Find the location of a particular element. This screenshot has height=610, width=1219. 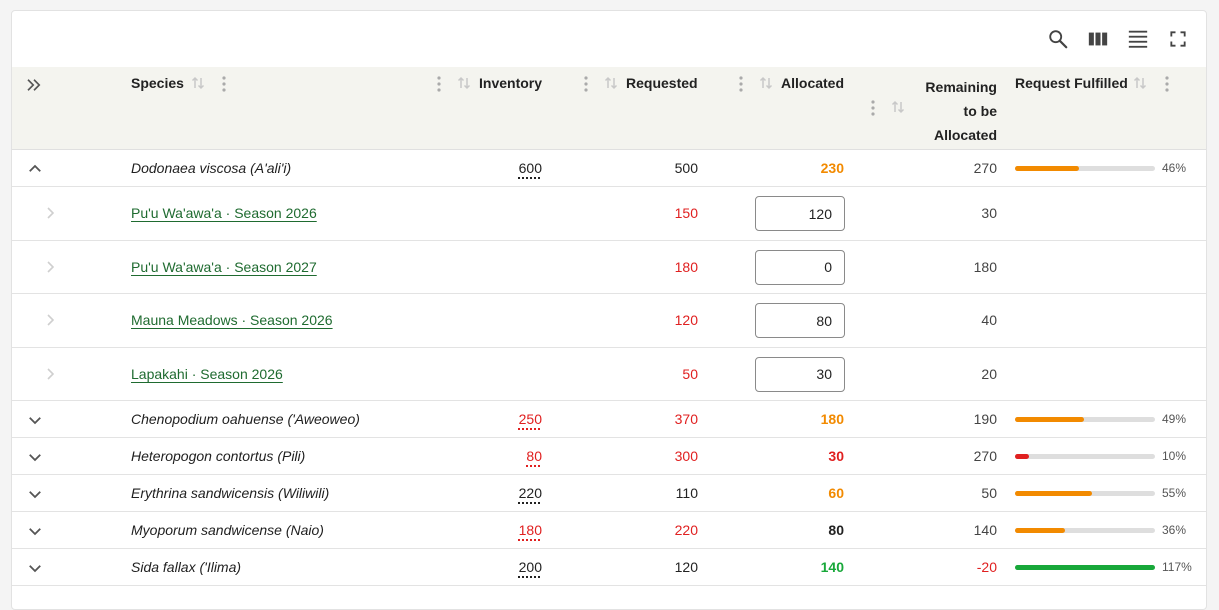

species-name: Dodonaea viscosa (A'ali'i) is located at coordinates (211, 168).